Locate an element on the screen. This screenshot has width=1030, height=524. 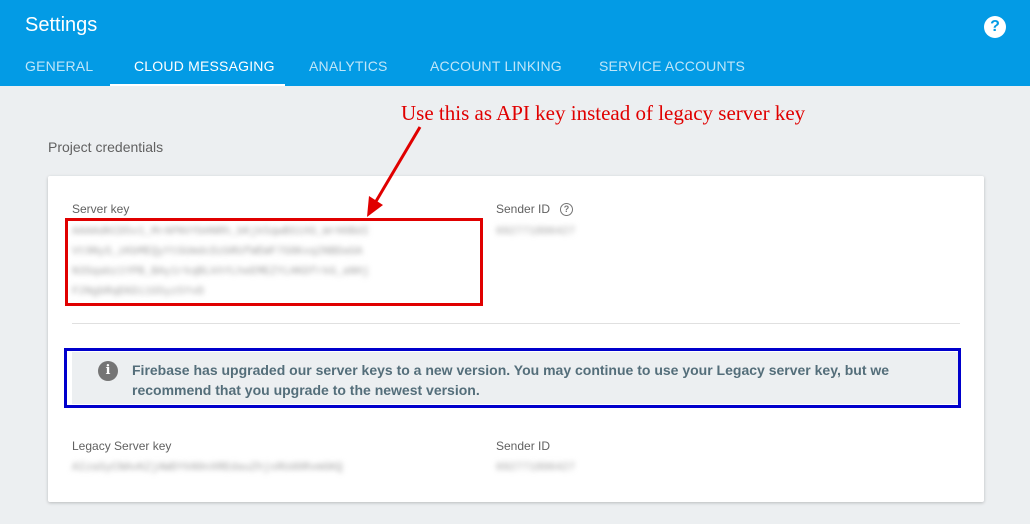
annotation-arrow is located at coordinates (394, 171).